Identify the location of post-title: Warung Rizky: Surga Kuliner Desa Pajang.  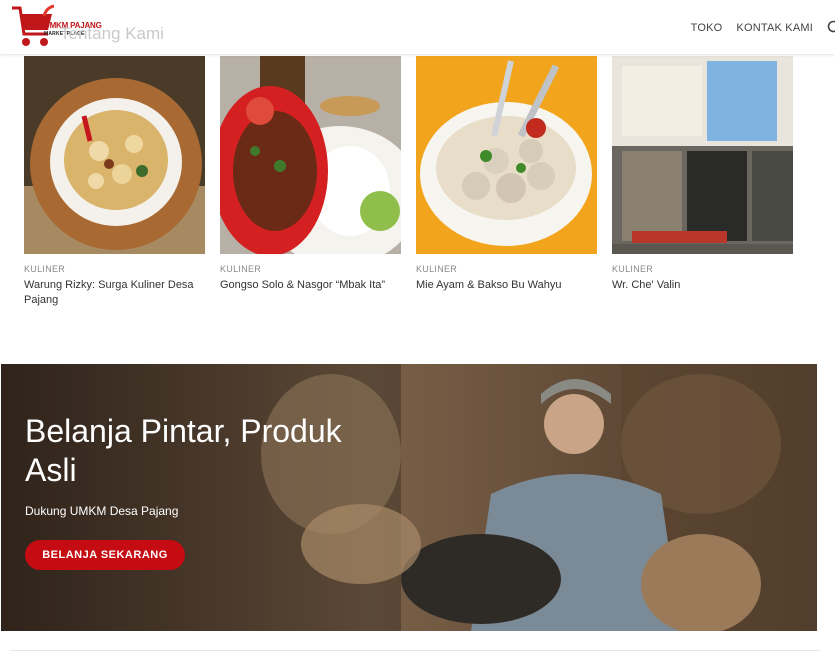
(114, 293).